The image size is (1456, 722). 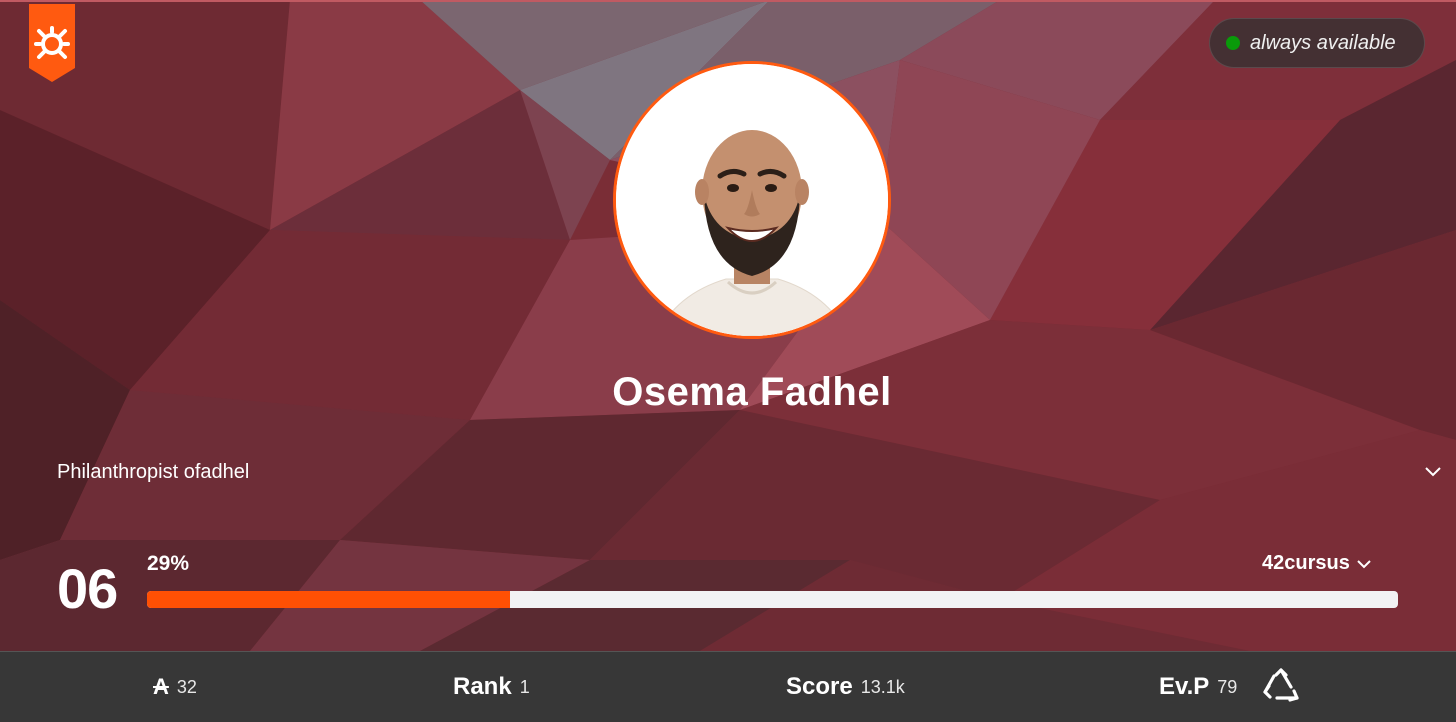 I want to click on level-progress-fill, so click(x=328, y=599).